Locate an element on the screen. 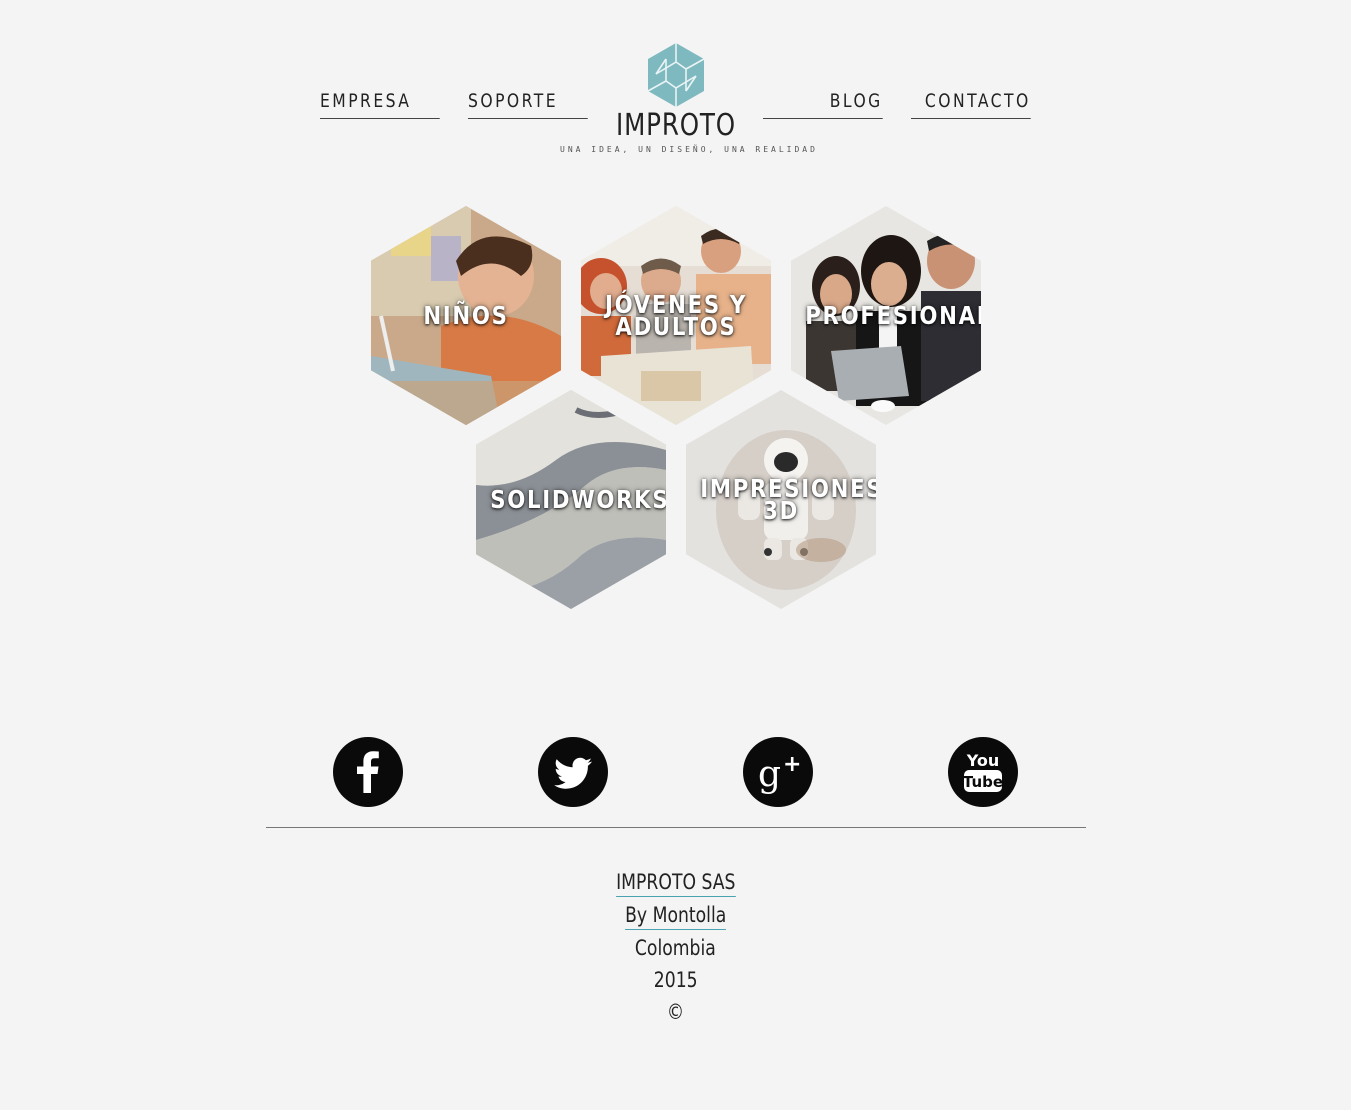 The height and width of the screenshot is (1110, 1351). facebook-glyph is located at coordinates (368, 772).